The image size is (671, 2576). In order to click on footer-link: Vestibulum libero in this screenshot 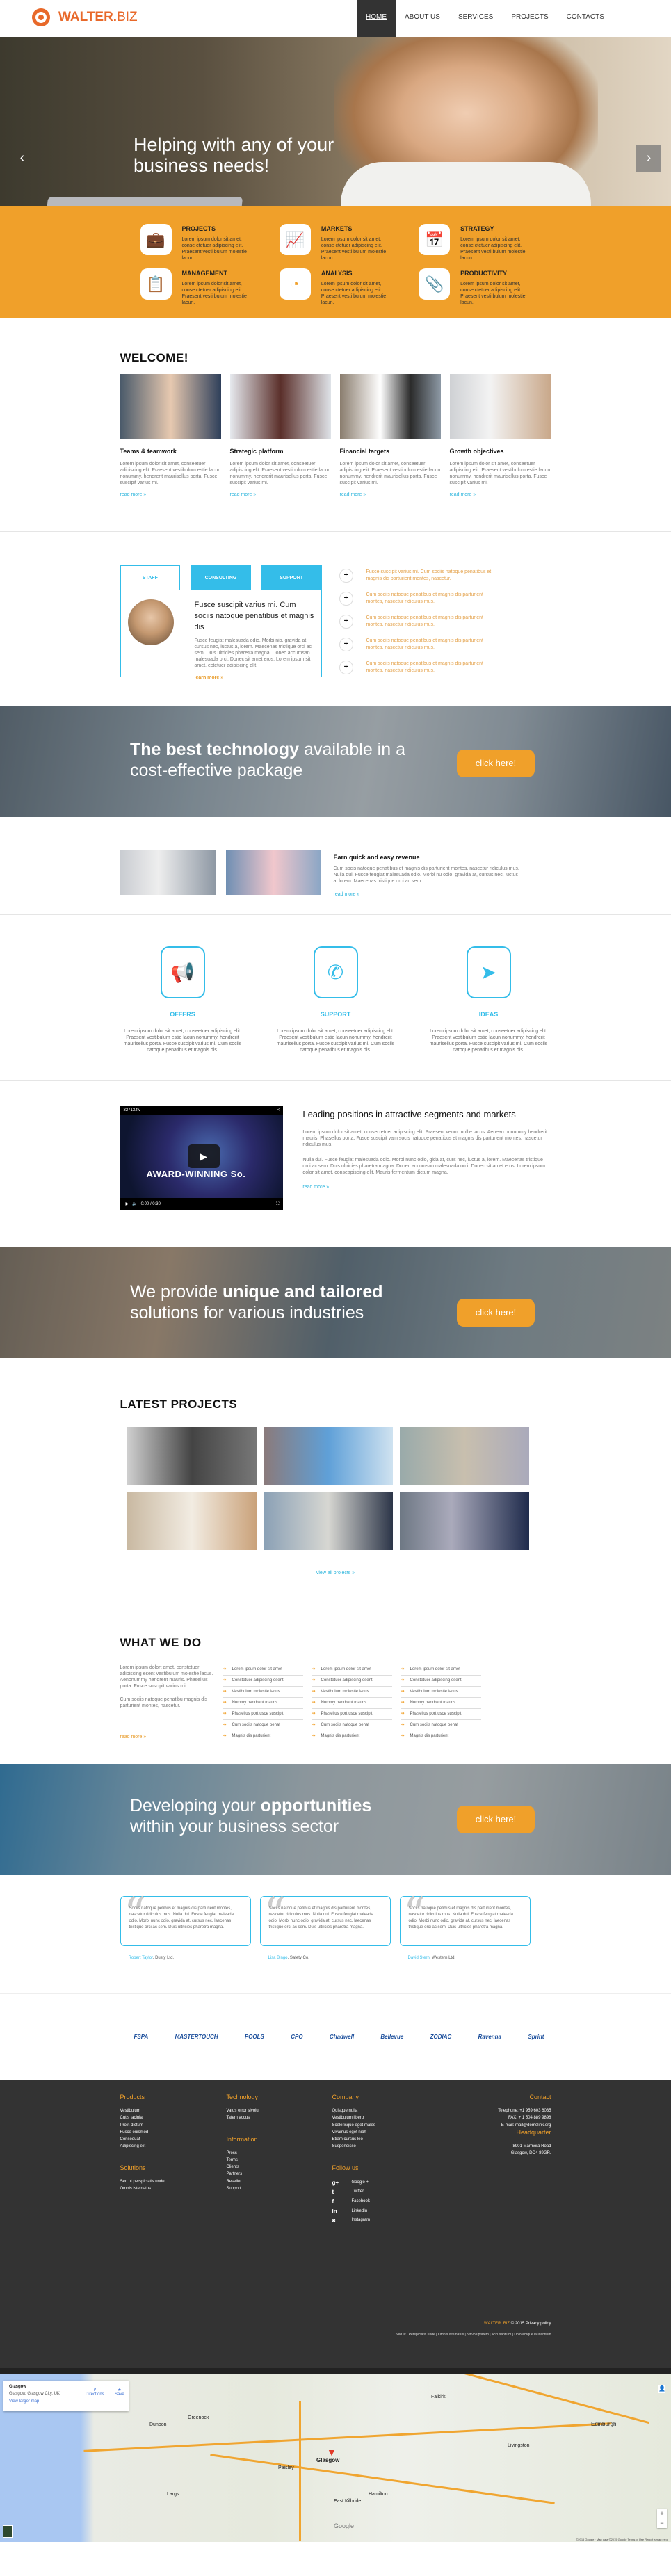, I will do `click(385, 2117)`.